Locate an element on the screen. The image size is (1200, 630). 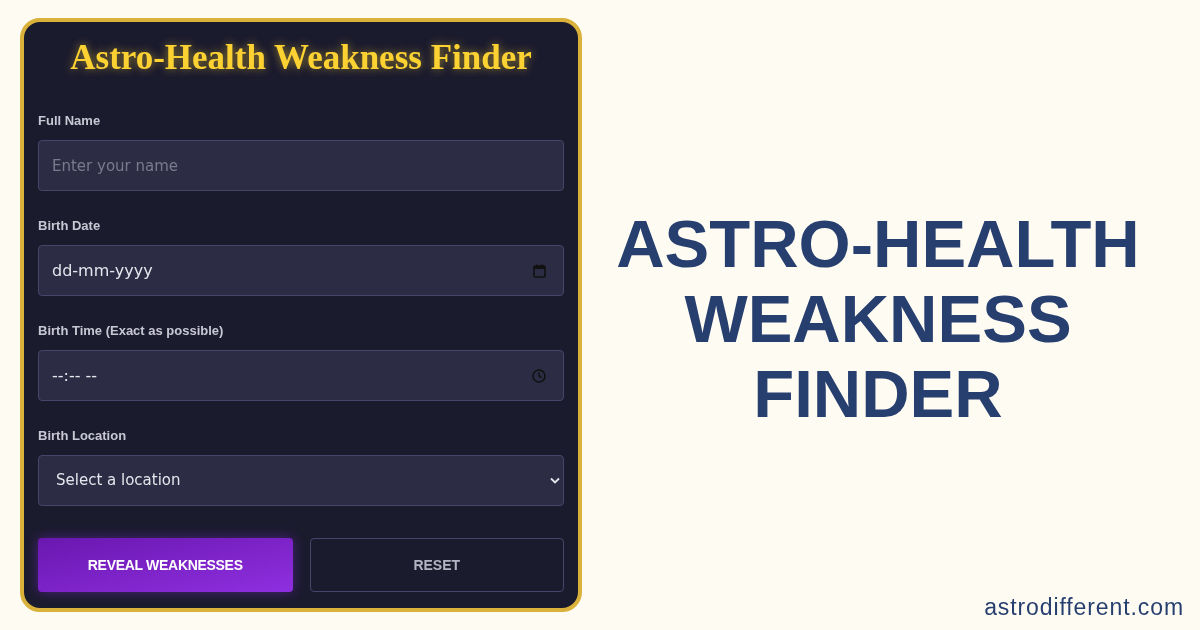
reset-button: RESET is located at coordinates (436, 565).